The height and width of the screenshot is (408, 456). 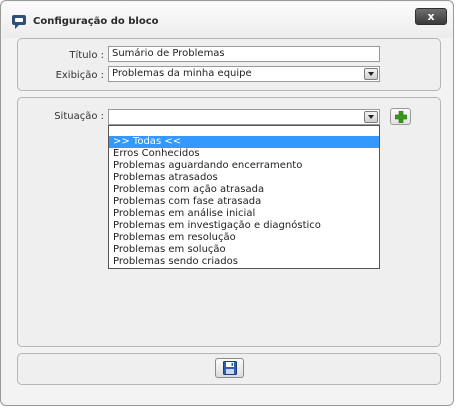 I want to click on titulo-label: Título :, so click(x=86, y=55).